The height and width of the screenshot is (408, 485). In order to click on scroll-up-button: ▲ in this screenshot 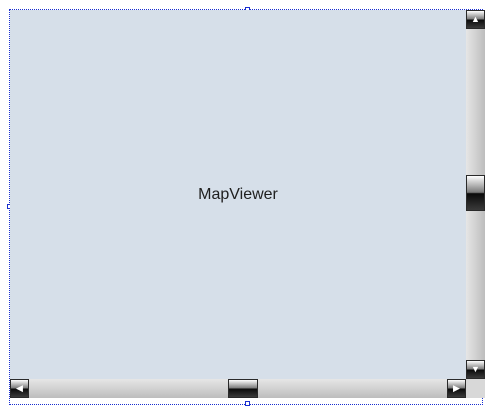, I will do `click(475, 19)`.